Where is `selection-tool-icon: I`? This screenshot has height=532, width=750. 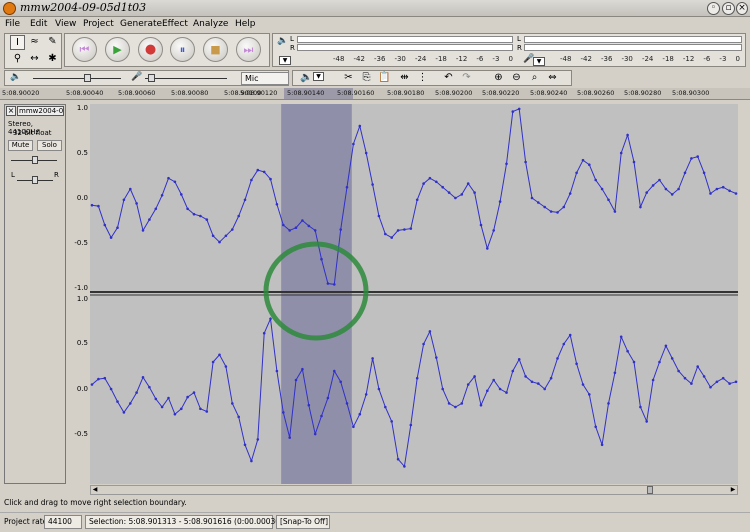 selection-tool-icon: I is located at coordinates (17, 42).